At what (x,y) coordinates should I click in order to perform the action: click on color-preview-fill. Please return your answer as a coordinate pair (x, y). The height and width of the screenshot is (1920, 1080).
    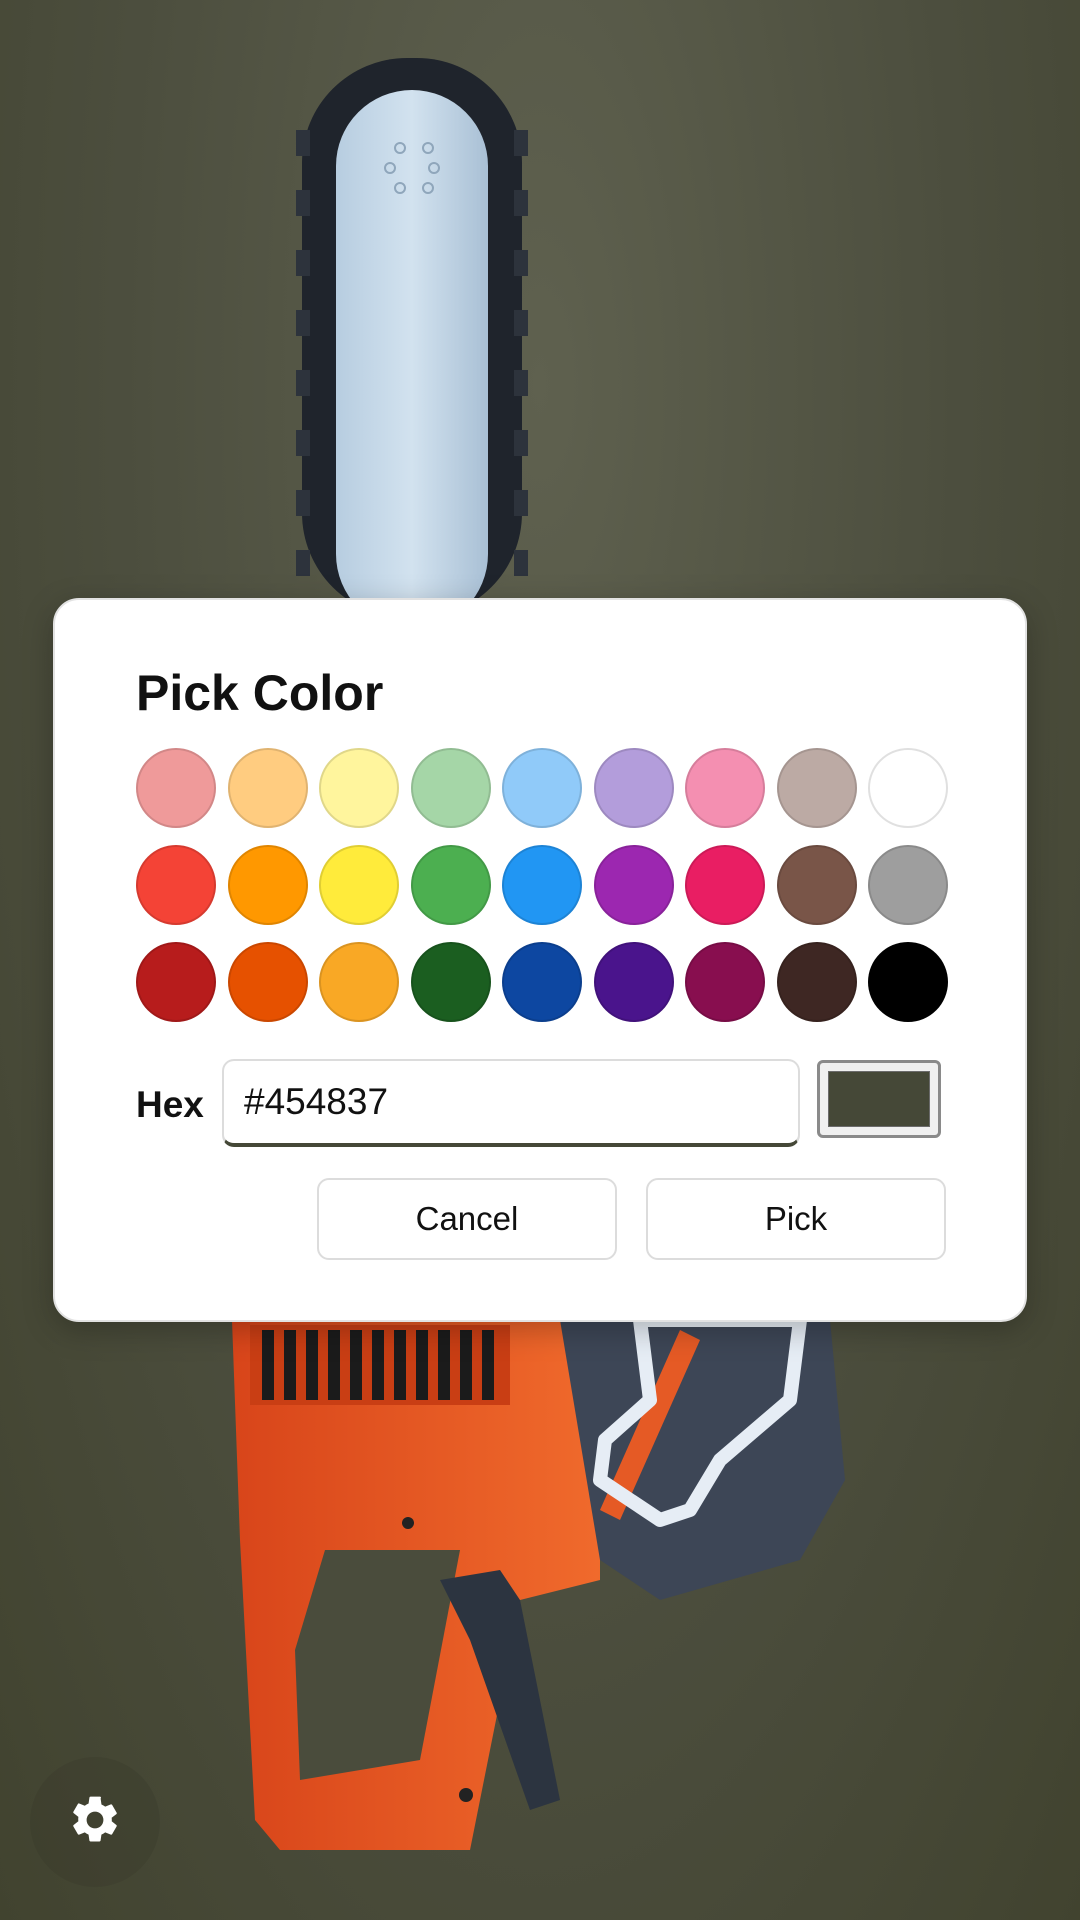
    Looking at the image, I should click on (879, 1099).